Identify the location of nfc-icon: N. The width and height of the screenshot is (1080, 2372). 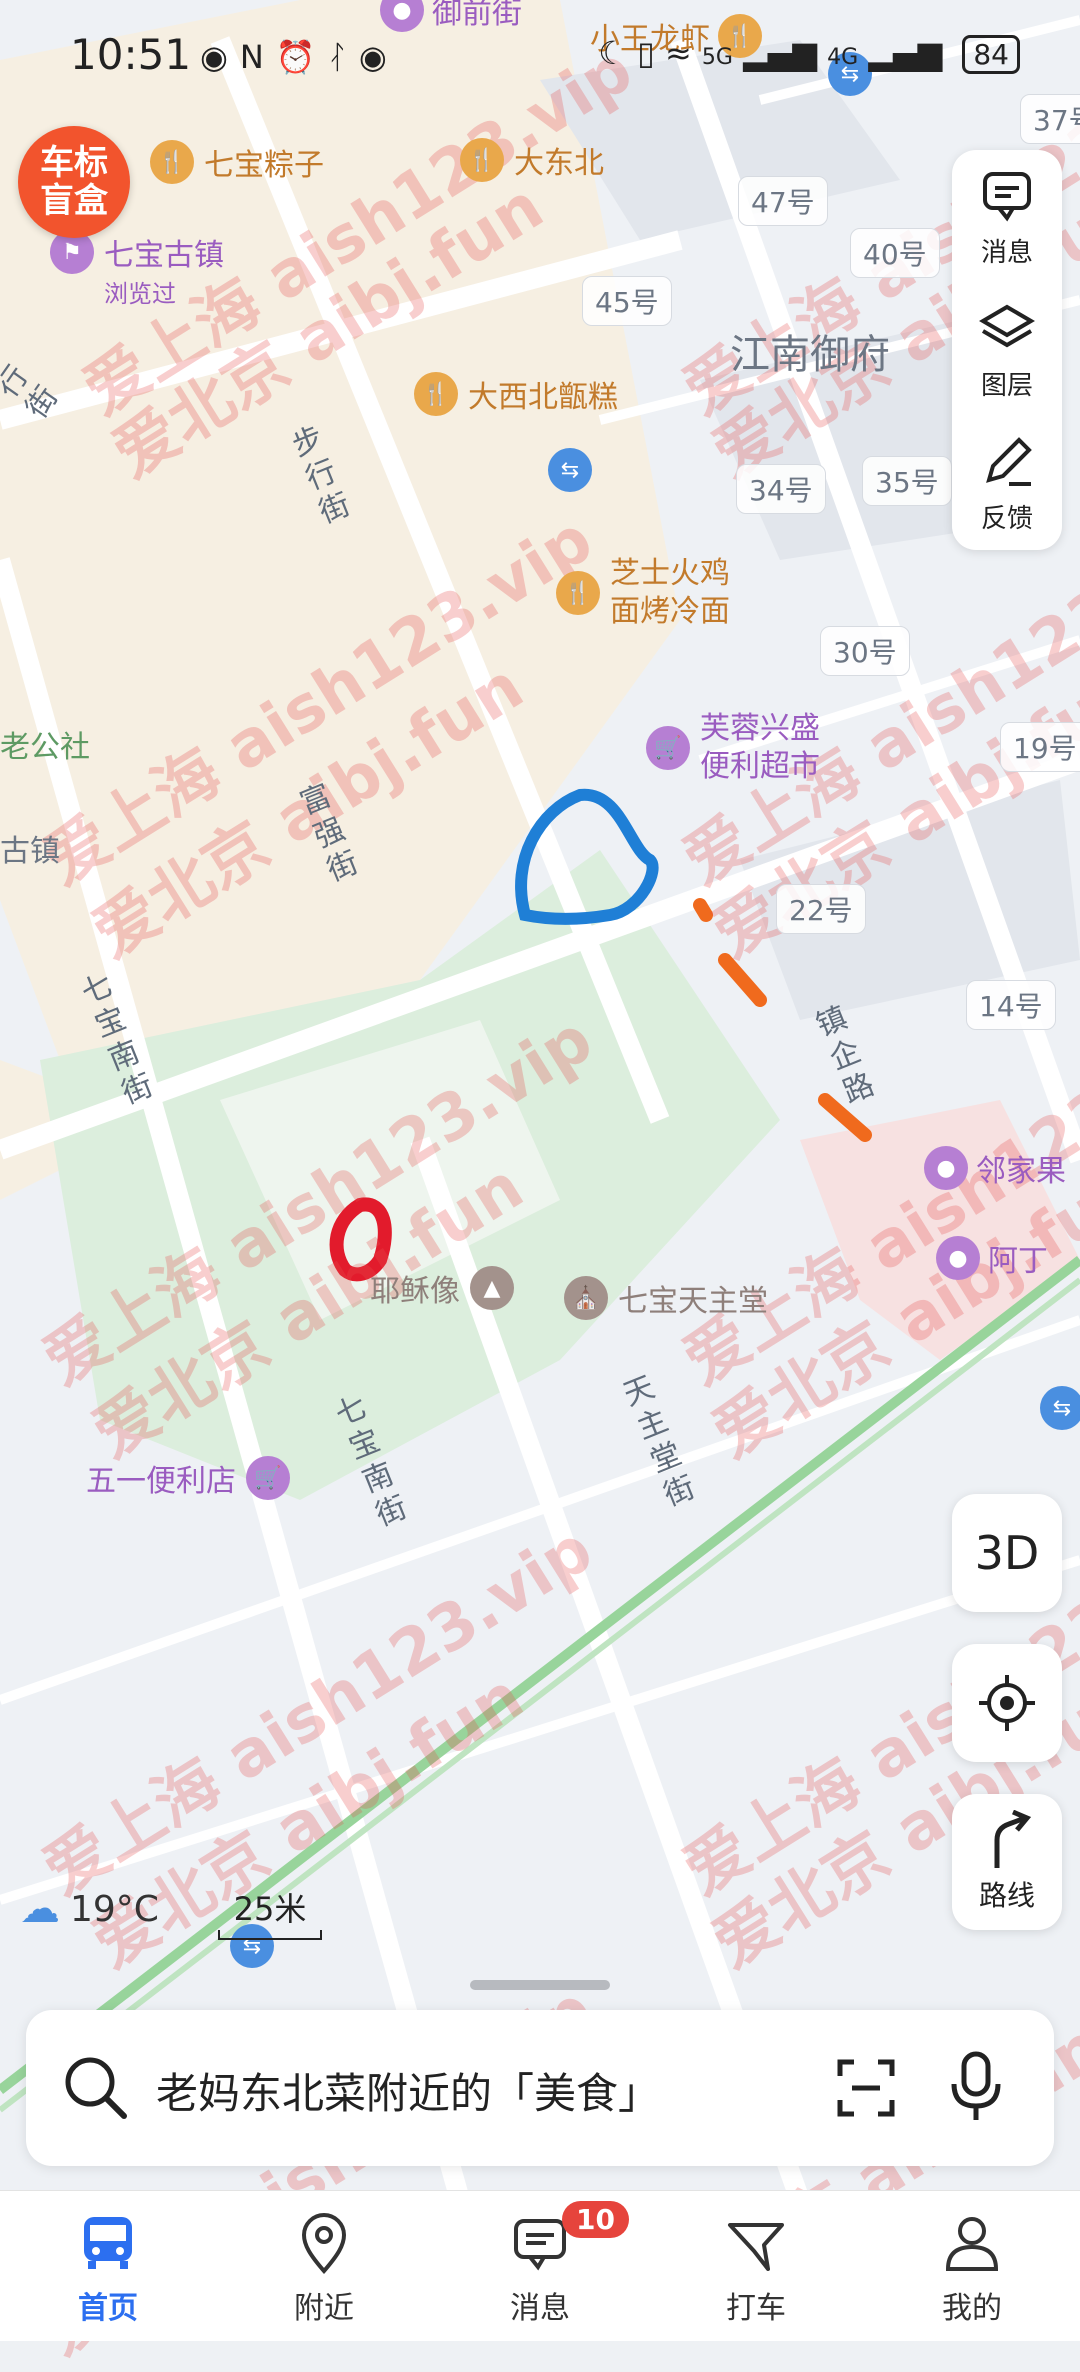
(257, 57).